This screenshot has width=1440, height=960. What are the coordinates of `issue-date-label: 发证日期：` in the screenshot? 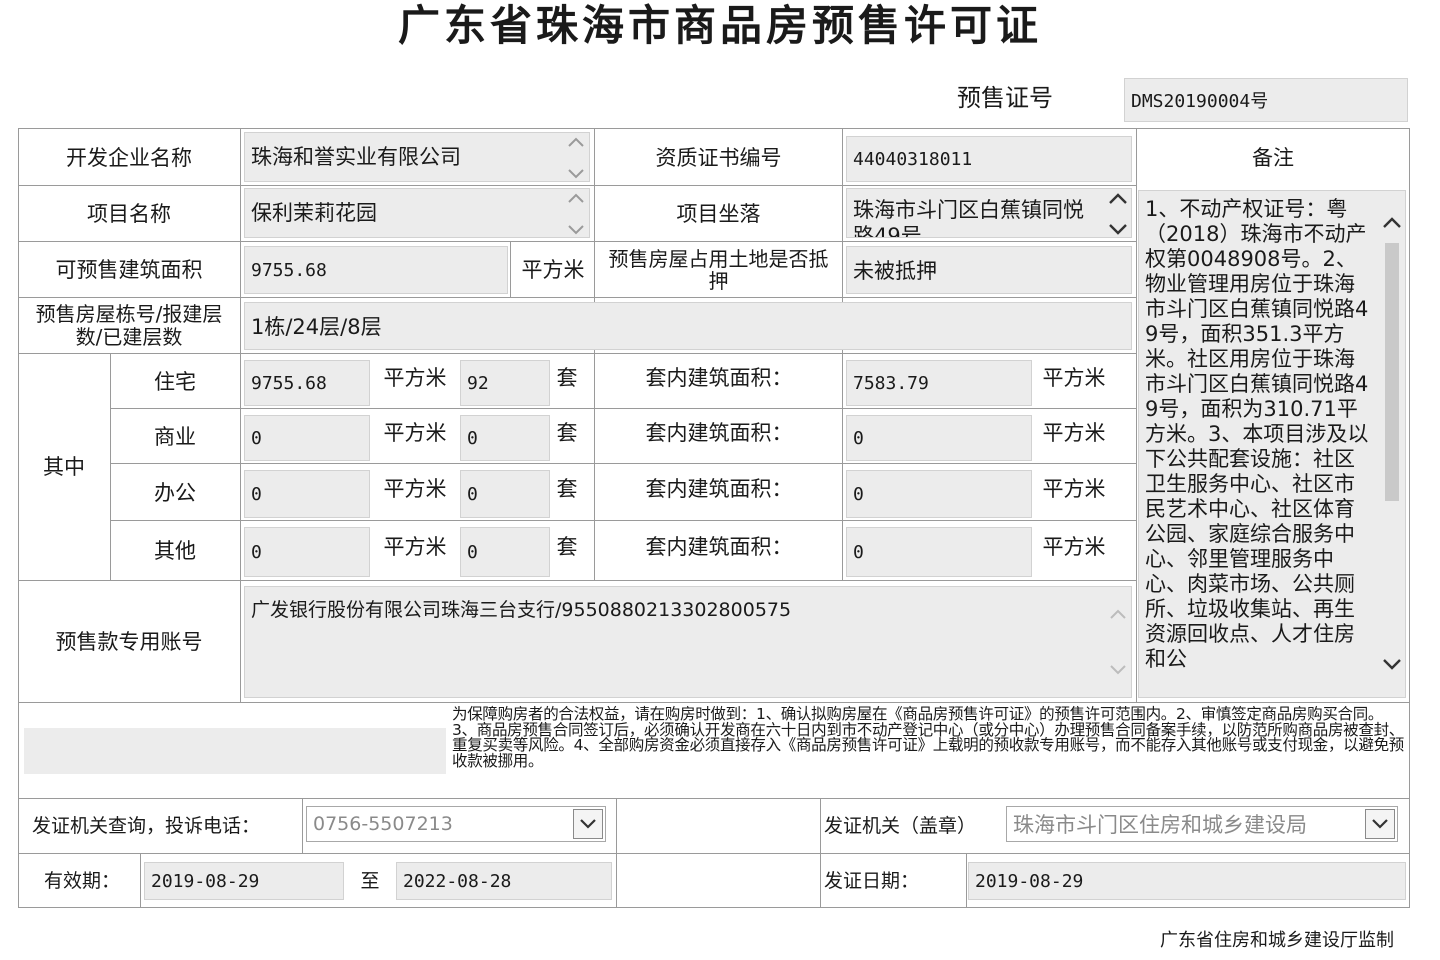 It's located at (872, 881).